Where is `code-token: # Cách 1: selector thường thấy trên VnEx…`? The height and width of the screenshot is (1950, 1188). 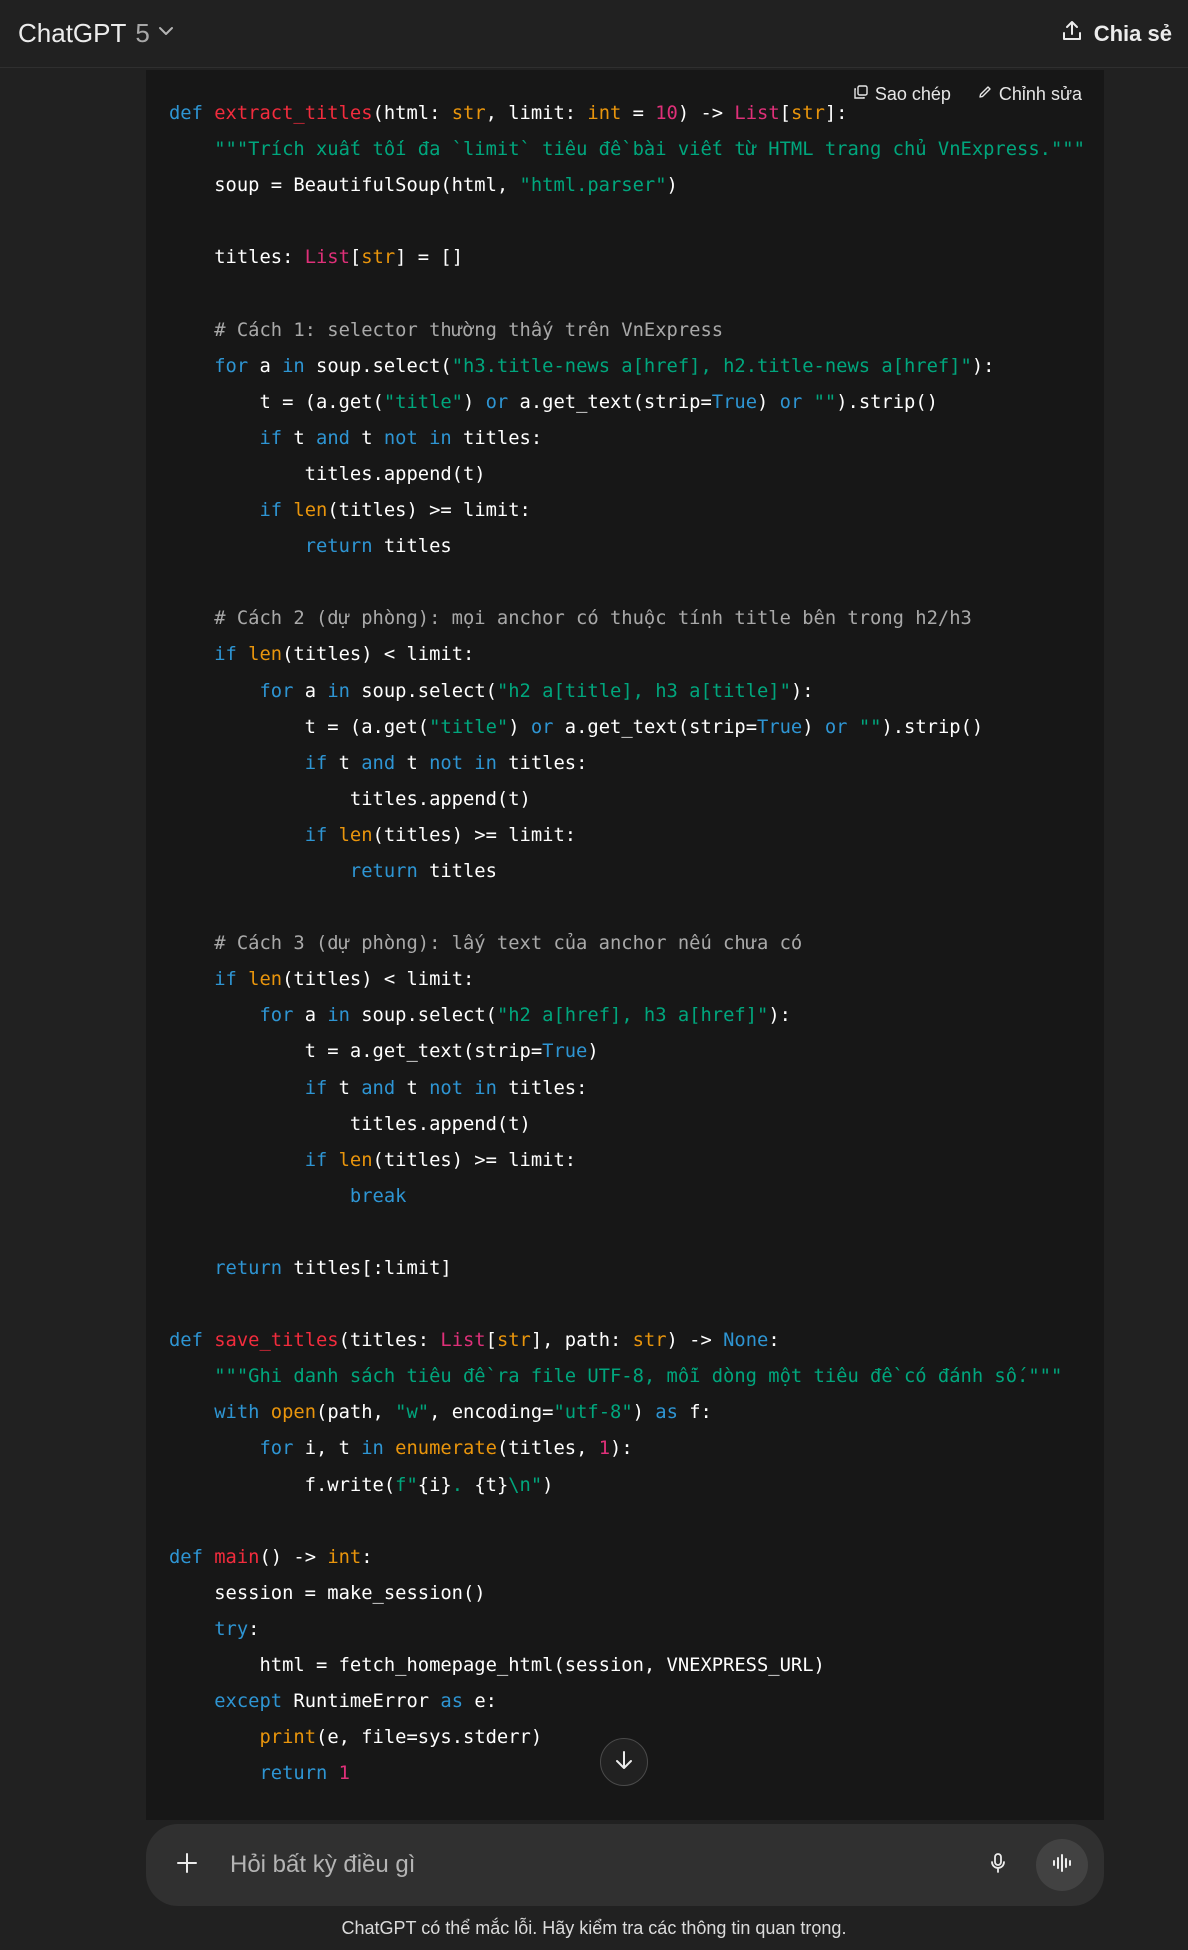
code-token: # Cách 1: selector thường thấy trên VnEx… is located at coordinates (446, 330).